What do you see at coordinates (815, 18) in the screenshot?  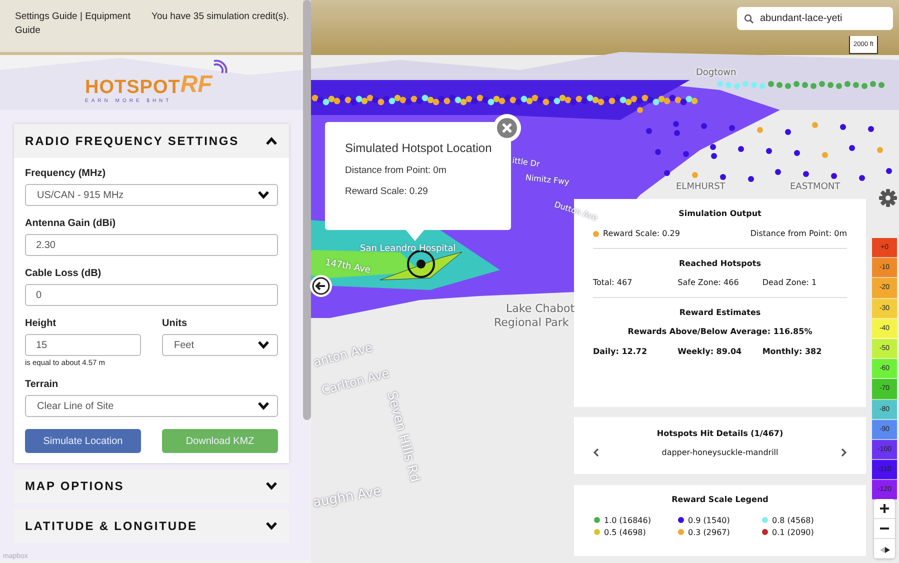 I see `search-field: abundant-lace-yeti` at bounding box center [815, 18].